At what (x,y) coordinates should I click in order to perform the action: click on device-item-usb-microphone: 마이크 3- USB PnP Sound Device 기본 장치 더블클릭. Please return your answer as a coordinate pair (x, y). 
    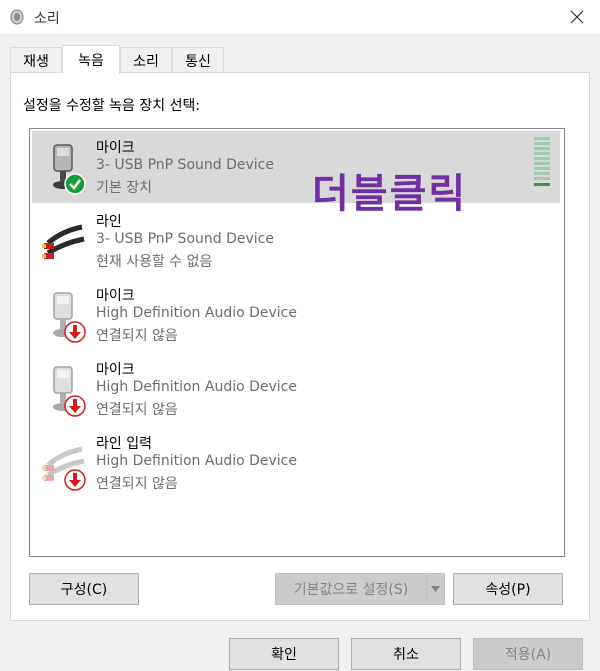
    Looking at the image, I should click on (296, 174).